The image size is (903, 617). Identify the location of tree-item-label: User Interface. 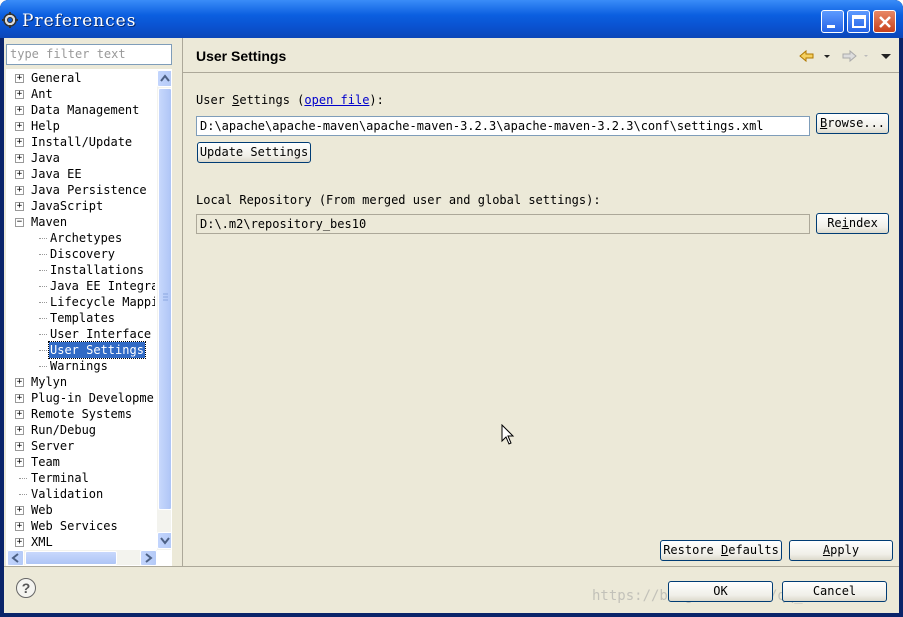
(101, 334).